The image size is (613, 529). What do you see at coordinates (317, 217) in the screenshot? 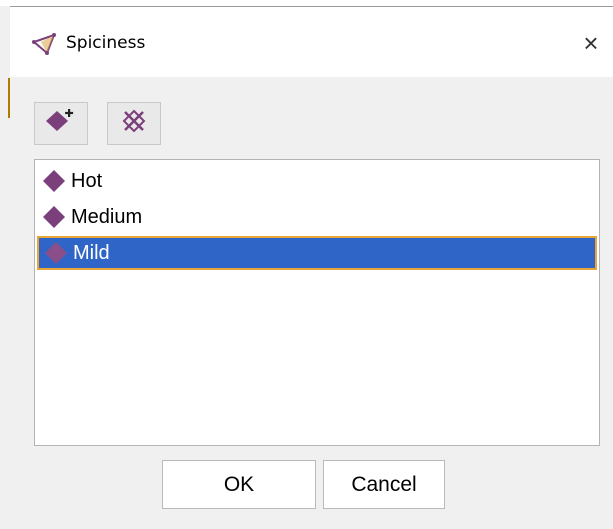
I see `list-item-medium: Medium` at bounding box center [317, 217].